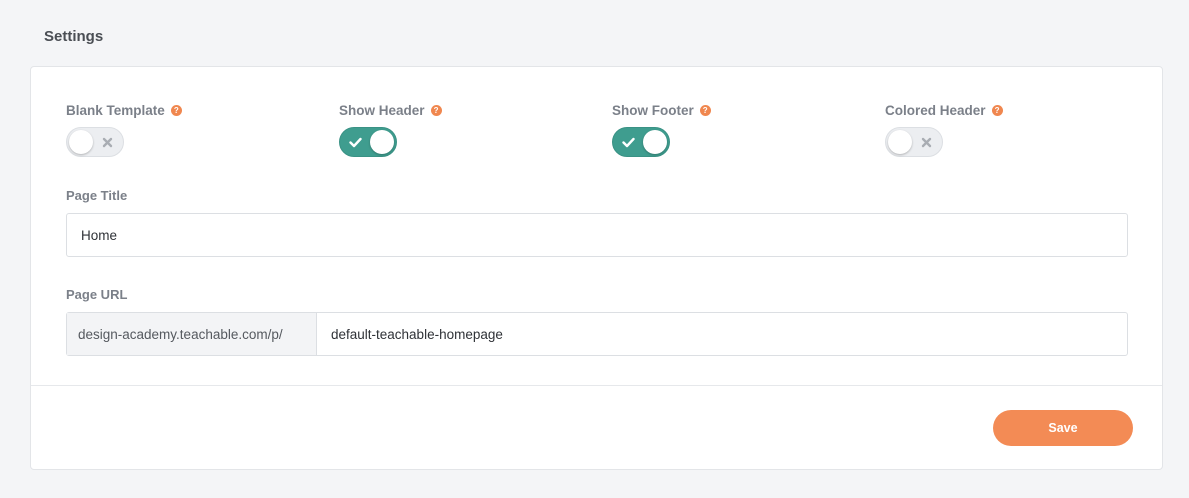  What do you see at coordinates (596, 385) in the screenshot?
I see `divider` at bounding box center [596, 385].